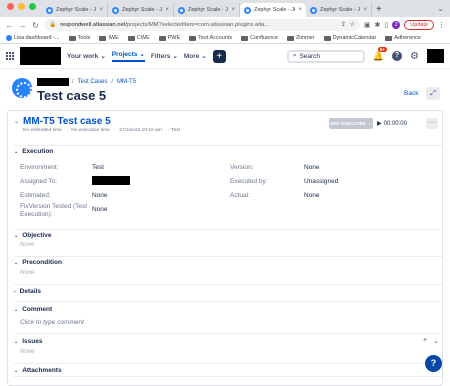  Describe the element at coordinates (367, 25) in the screenshot. I see `extension-icon: ▣` at that location.